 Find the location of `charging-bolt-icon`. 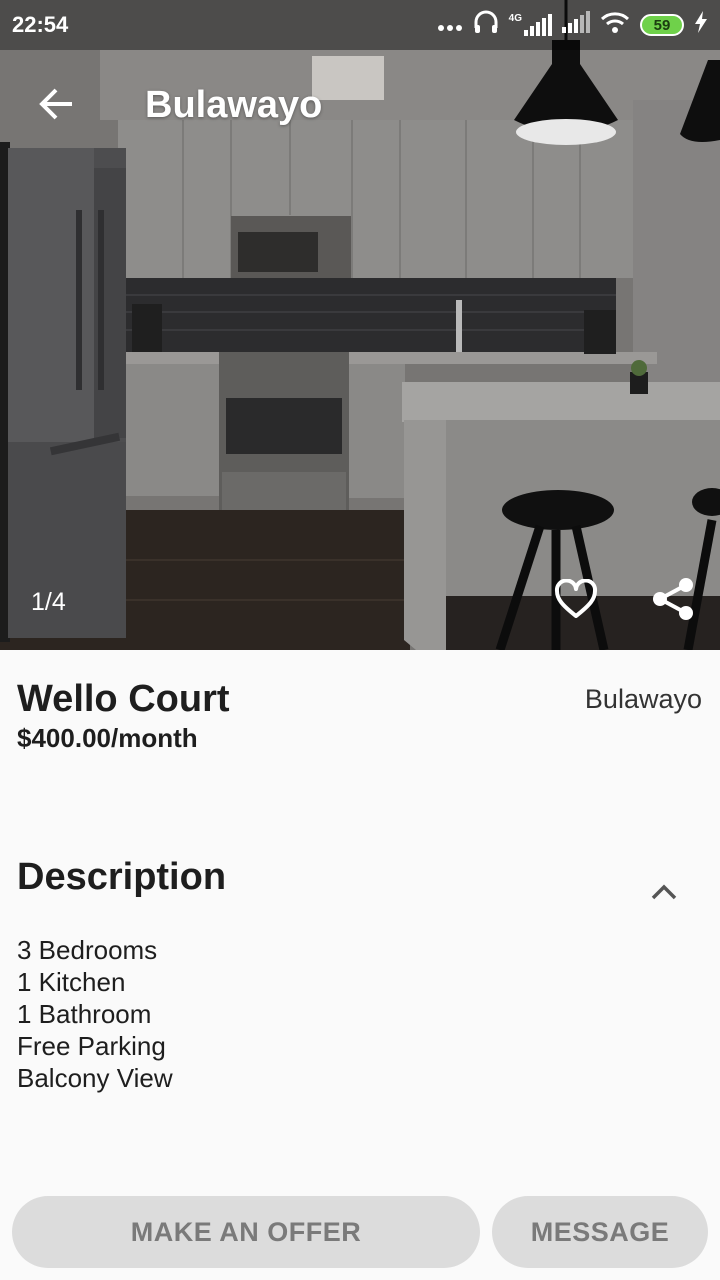

charging-bolt-icon is located at coordinates (701, 25).